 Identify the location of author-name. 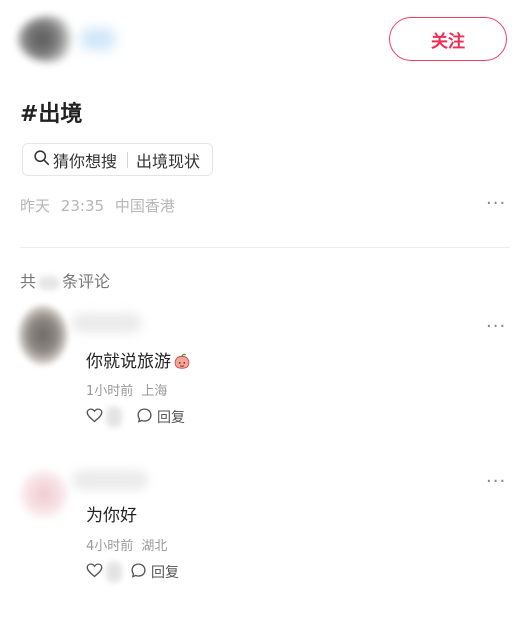
(98, 39).